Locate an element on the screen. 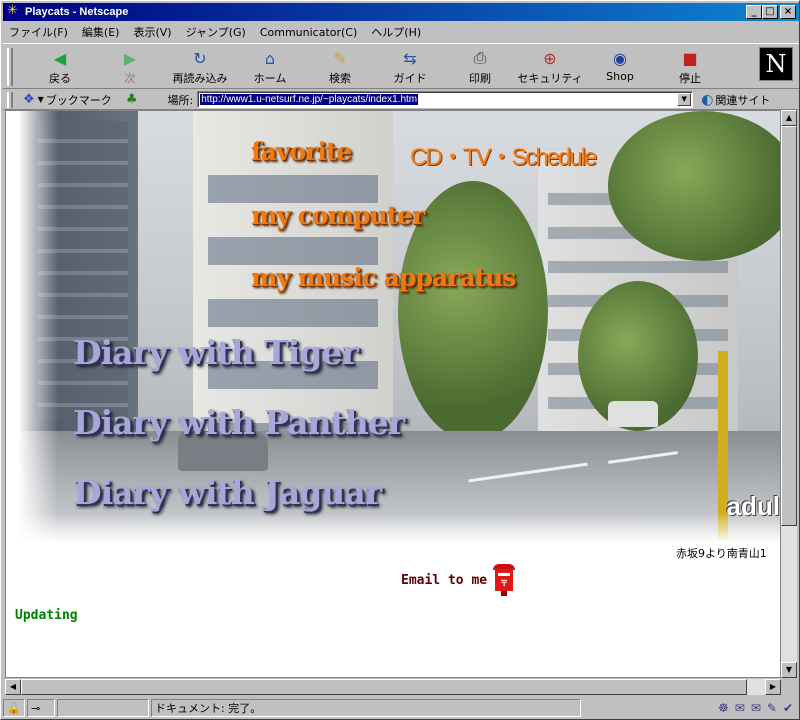  shop-icon: ◉ is located at coordinates (620, 58).